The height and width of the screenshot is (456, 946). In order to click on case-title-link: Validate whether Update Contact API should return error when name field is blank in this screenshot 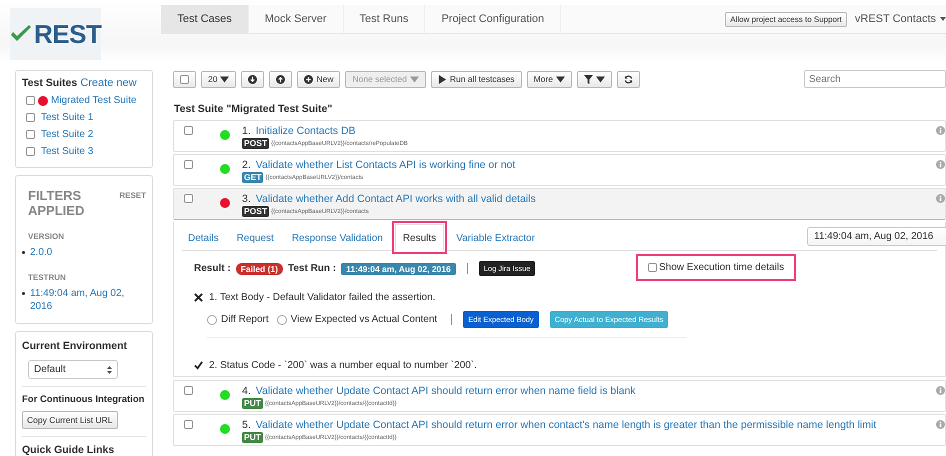, I will do `click(446, 391)`.